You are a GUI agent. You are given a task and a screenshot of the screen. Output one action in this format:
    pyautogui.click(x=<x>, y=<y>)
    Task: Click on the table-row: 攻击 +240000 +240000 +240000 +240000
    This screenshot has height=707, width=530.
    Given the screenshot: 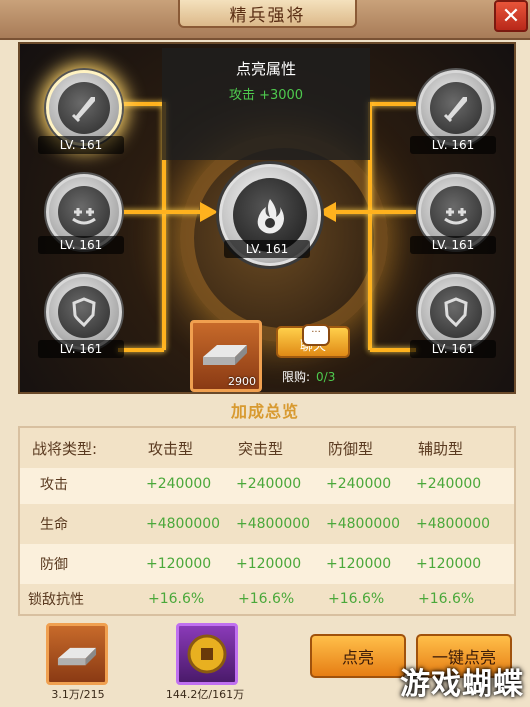 What is the action you would take?
    pyautogui.click(x=267, y=484)
    